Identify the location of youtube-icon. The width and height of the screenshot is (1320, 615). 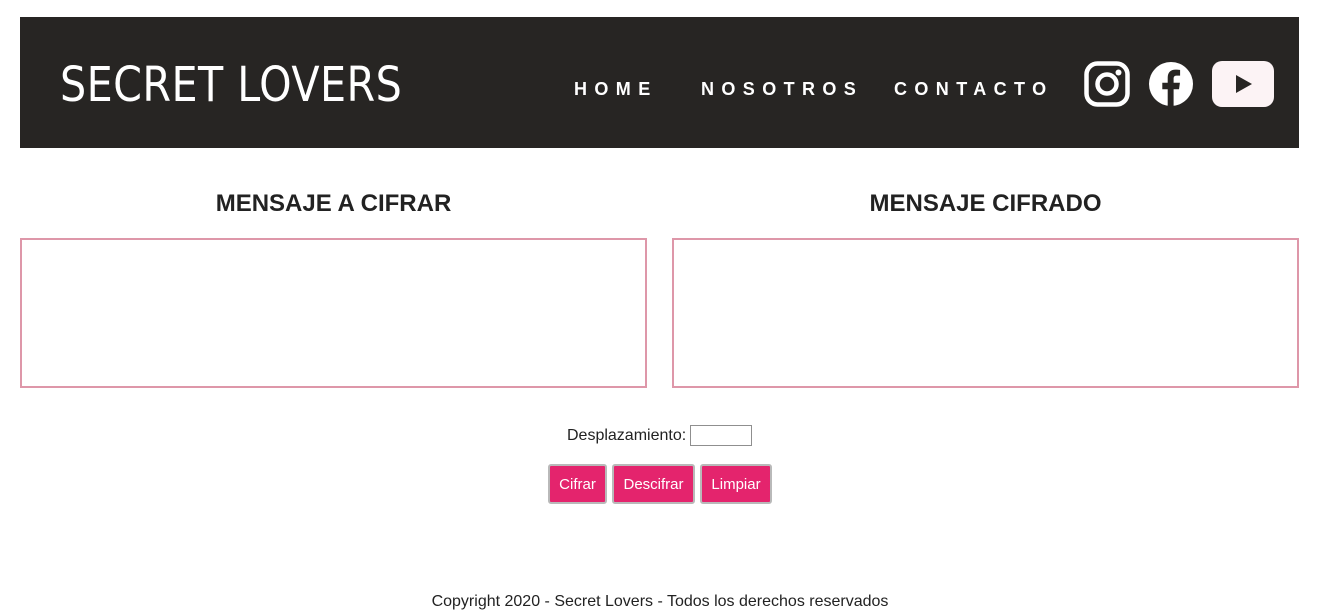
(1243, 84).